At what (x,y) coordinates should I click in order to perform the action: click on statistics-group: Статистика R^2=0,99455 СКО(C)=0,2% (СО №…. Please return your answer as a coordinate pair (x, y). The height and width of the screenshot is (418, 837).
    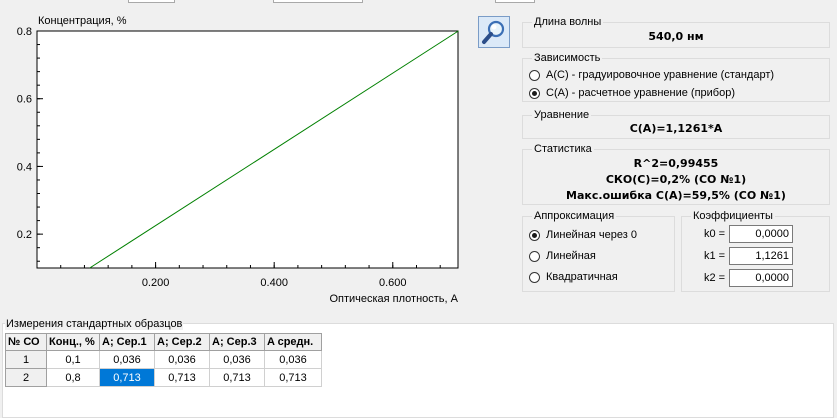
    Looking at the image, I should click on (676, 174).